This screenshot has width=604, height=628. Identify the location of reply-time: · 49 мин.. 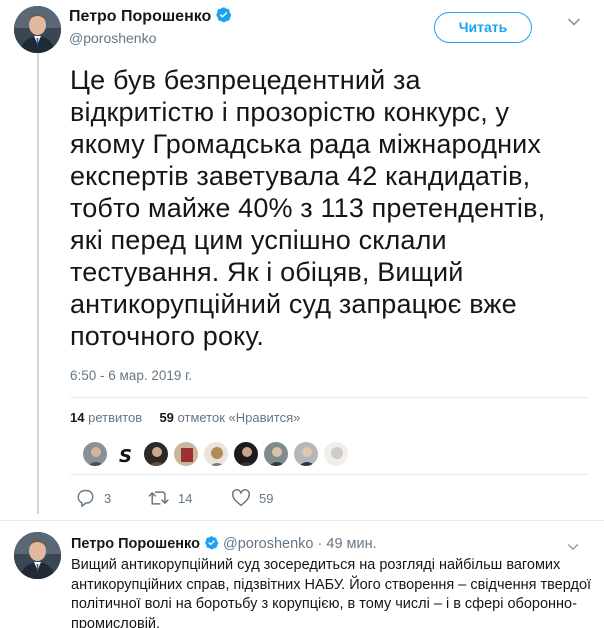
(347, 544).